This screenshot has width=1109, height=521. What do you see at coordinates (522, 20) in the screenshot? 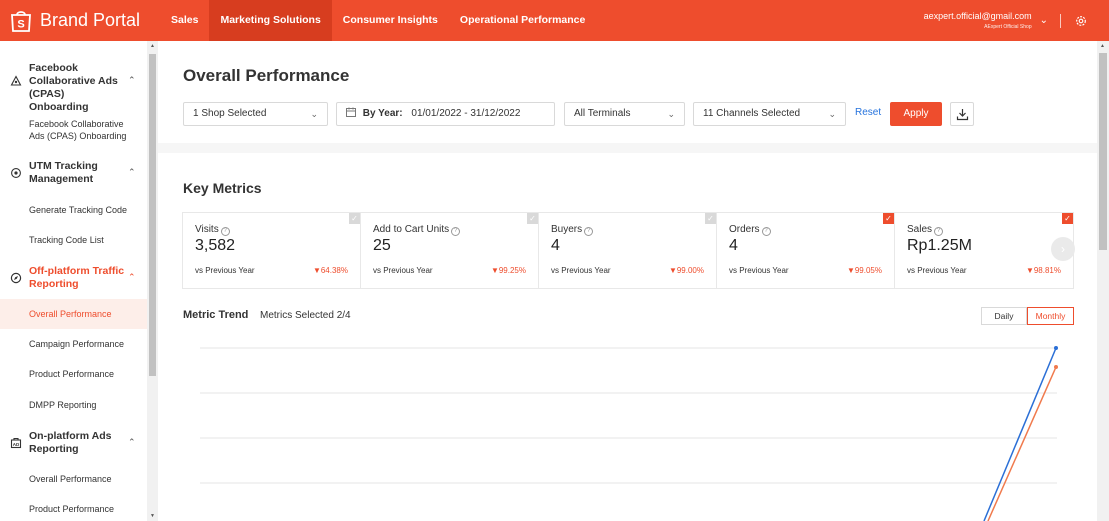
I see `nav-operational-performance: Operational Performance` at bounding box center [522, 20].